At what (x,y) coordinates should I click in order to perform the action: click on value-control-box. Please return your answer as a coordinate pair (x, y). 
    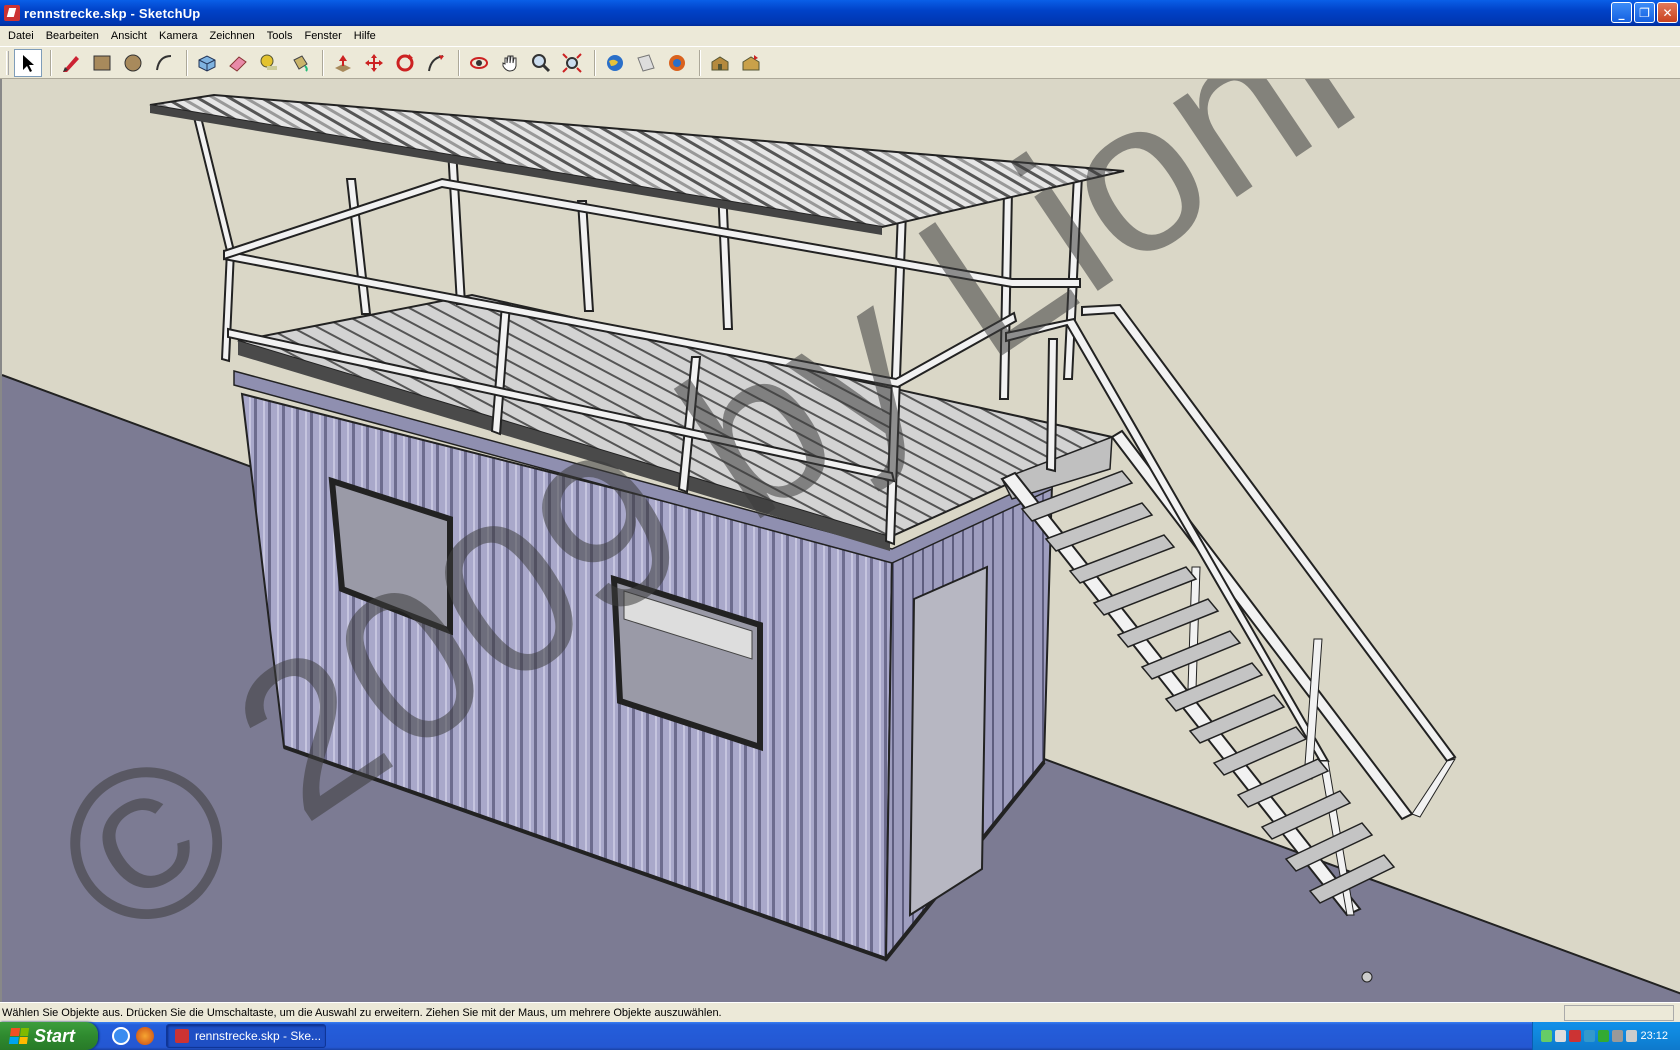
    Looking at the image, I should click on (1619, 1012).